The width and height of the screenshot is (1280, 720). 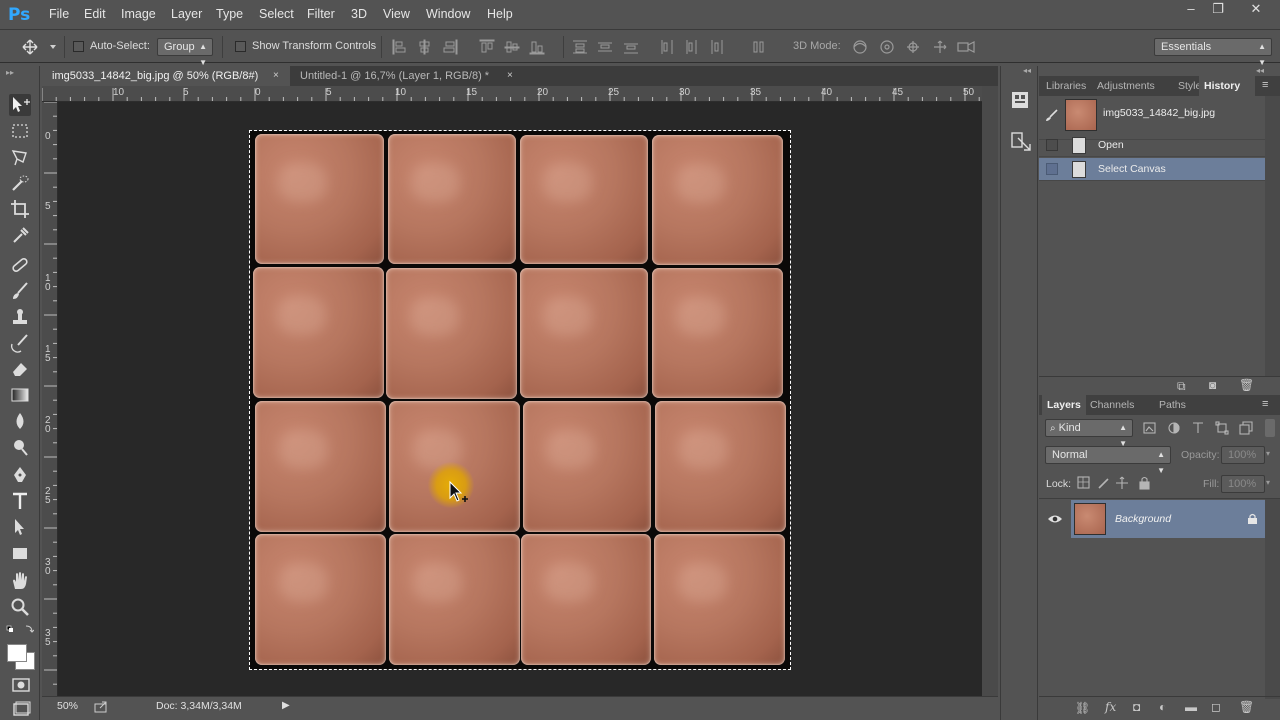 What do you see at coordinates (1152, 169) in the screenshot?
I see `history-state-select-canvas: Select Canvas` at bounding box center [1152, 169].